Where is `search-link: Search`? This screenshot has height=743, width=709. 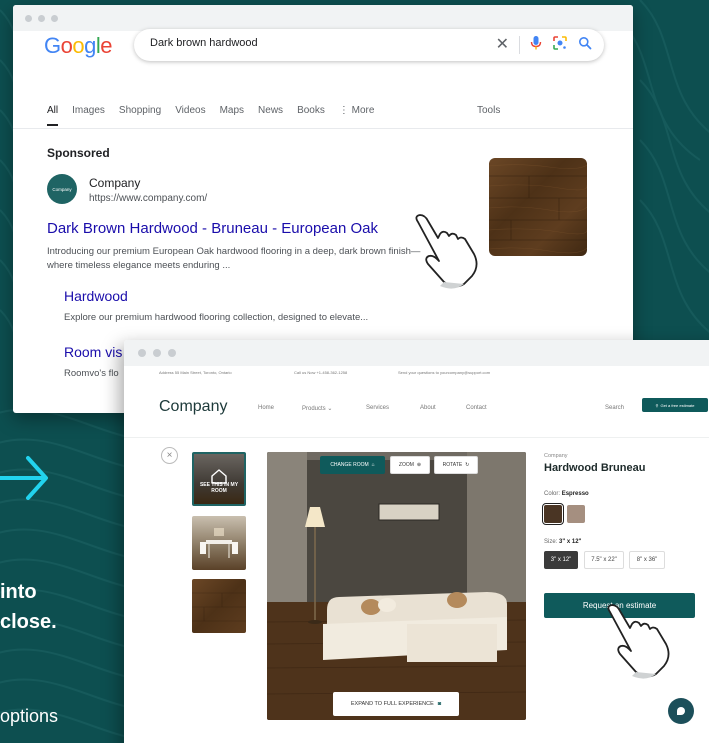 search-link: Search is located at coordinates (614, 408).